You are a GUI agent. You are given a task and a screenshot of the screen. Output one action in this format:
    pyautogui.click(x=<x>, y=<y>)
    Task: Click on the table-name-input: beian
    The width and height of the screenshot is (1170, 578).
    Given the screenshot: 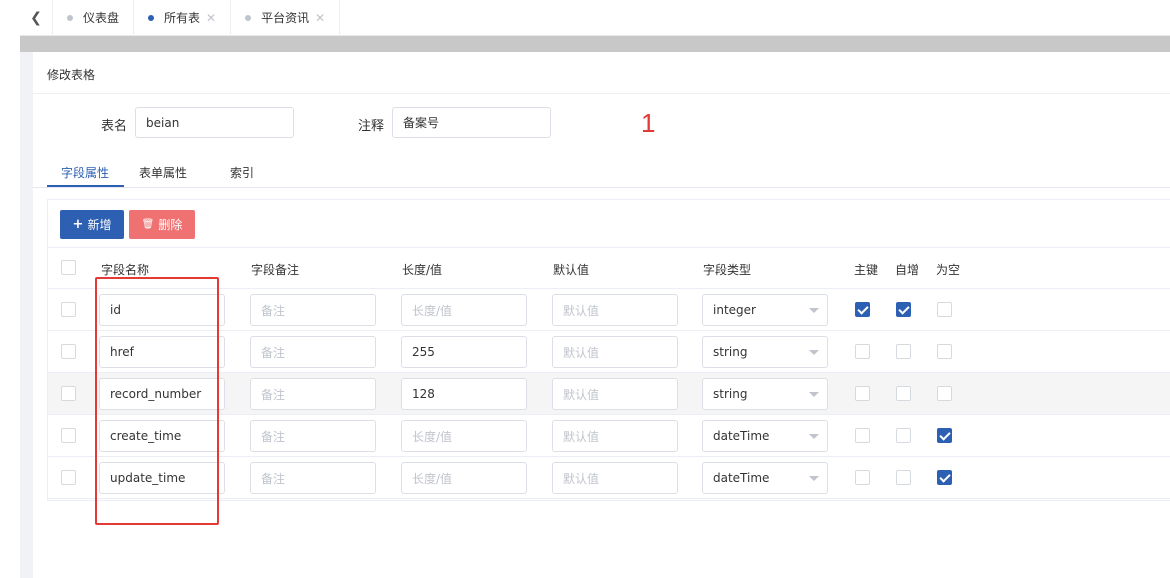 What is the action you would take?
    pyautogui.click(x=214, y=122)
    